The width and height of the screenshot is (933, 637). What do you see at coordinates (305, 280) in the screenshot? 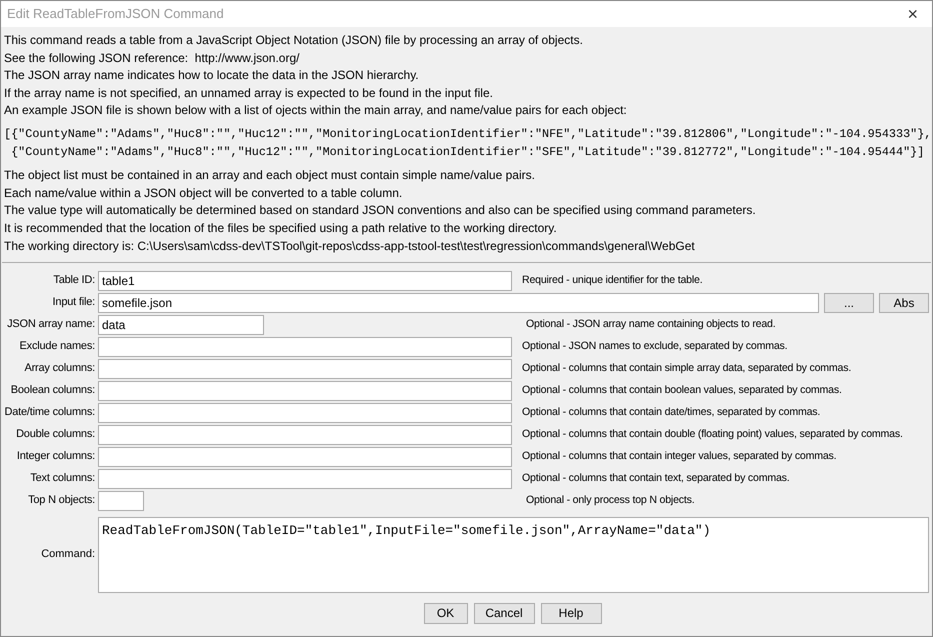
I see `text-field: table1` at bounding box center [305, 280].